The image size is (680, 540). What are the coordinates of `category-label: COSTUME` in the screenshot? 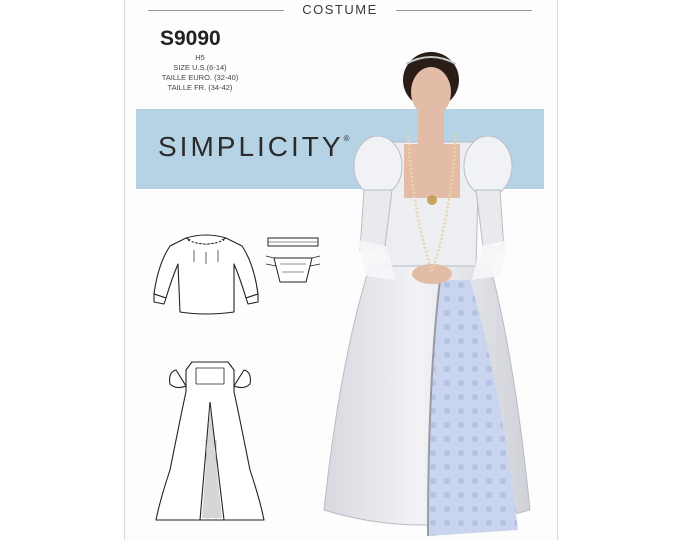 It's located at (340, 9).